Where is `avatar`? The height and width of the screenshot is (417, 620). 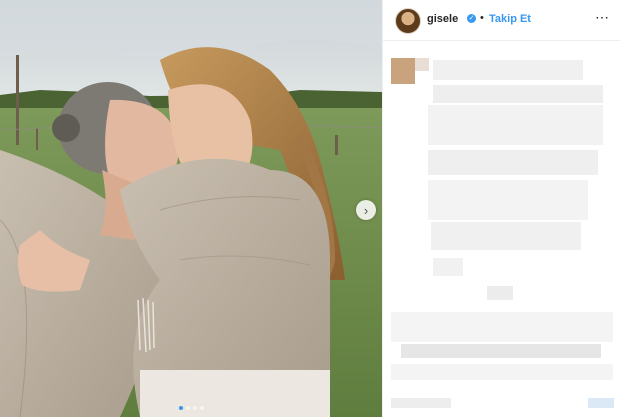
avatar is located at coordinates (408, 21).